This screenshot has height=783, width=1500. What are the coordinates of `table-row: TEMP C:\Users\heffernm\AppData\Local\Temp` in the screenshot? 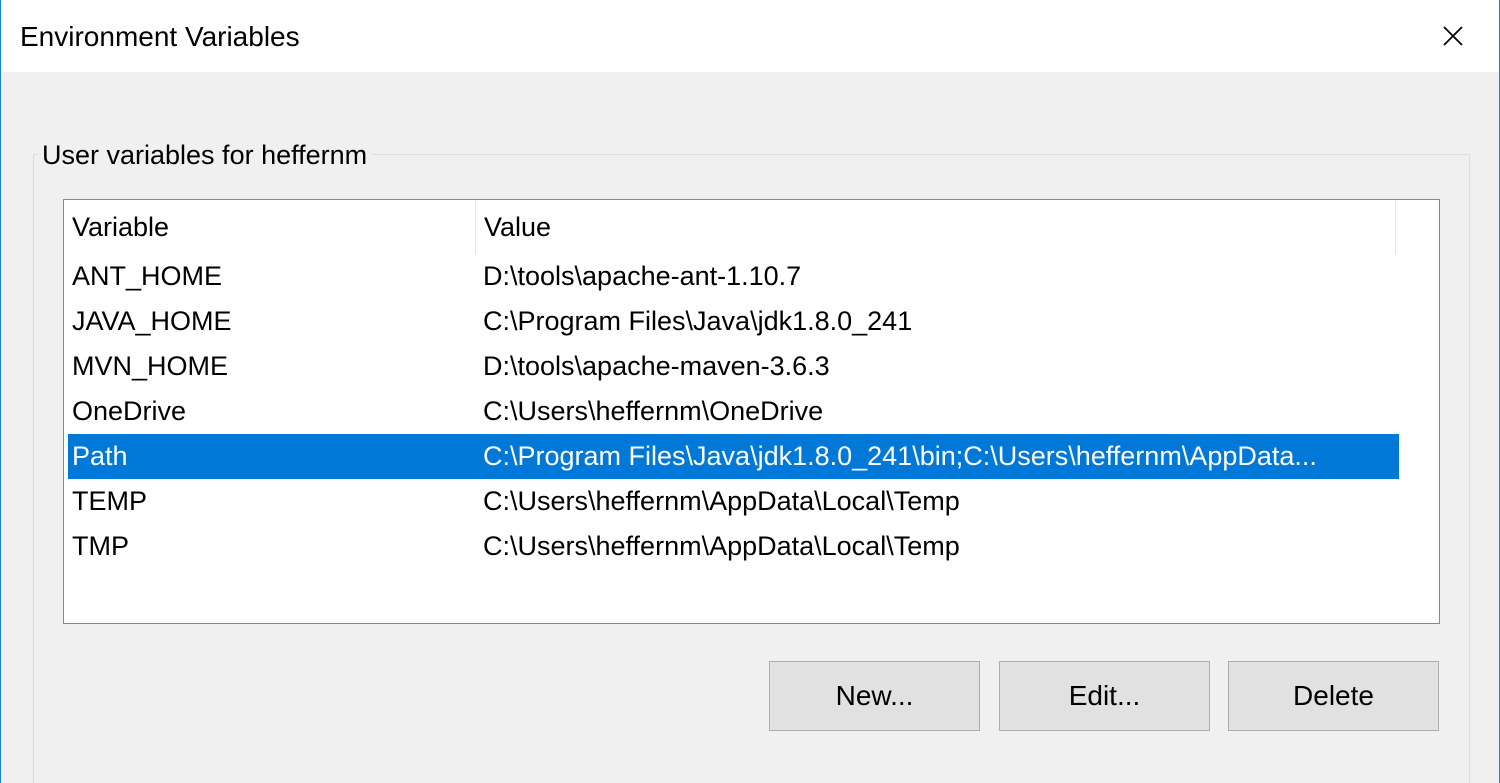 It's located at (733, 501).